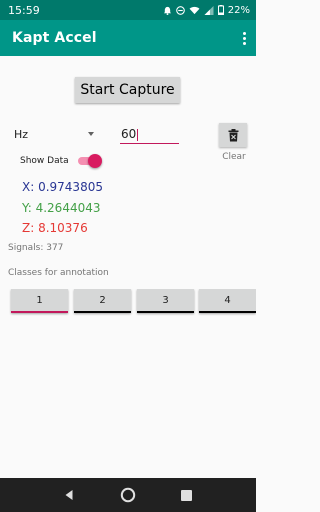 The image size is (320, 512). I want to click on show-data-switch, so click(90, 161).